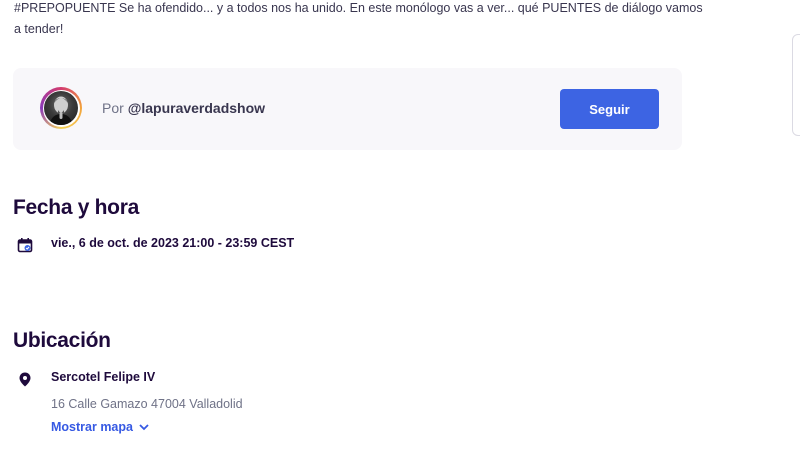 The image size is (800, 450). Describe the element at coordinates (147, 404) in the screenshot. I see `venue-address: 16 Calle Gamazo 47004 Valladolid` at that location.